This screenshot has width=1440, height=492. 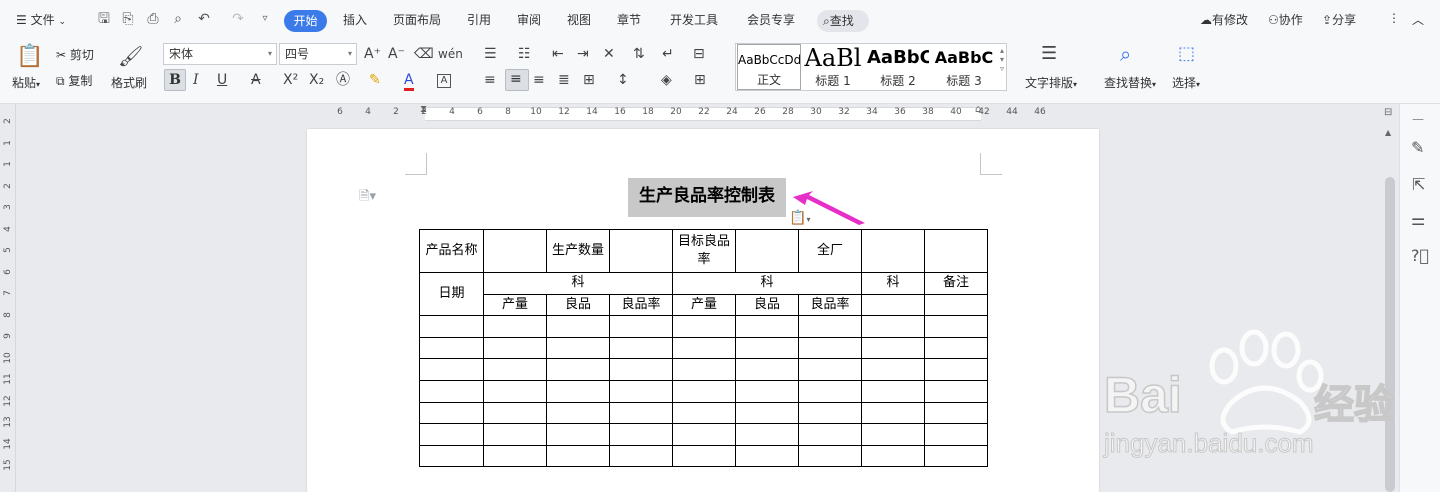 What do you see at coordinates (843, 21) in the screenshot?
I see `search-button: ⌕查找` at bounding box center [843, 21].